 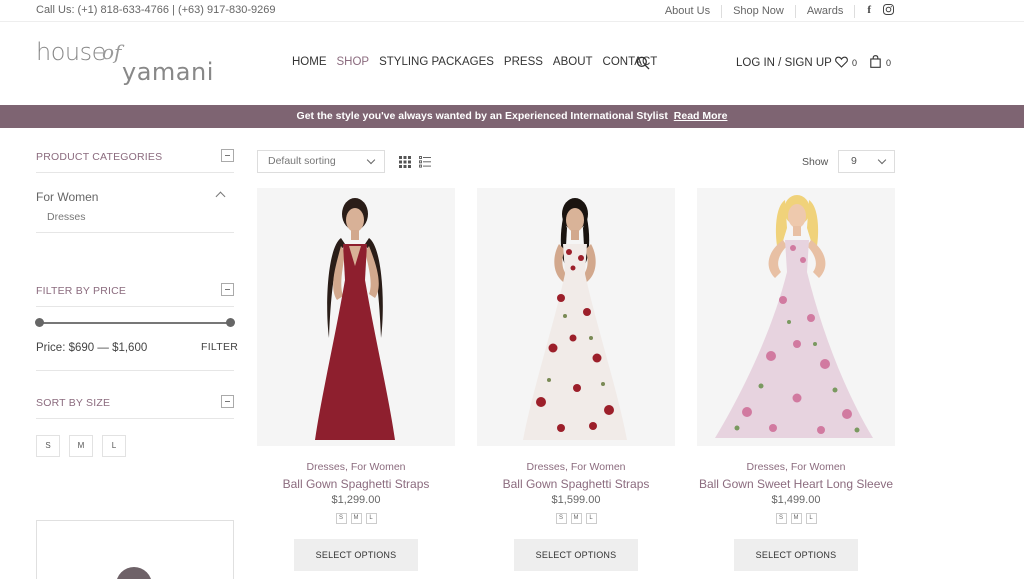 What do you see at coordinates (302, 161) in the screenshot?
I see `sort-select-value: Default sorting` at bounding box center [302, 161].